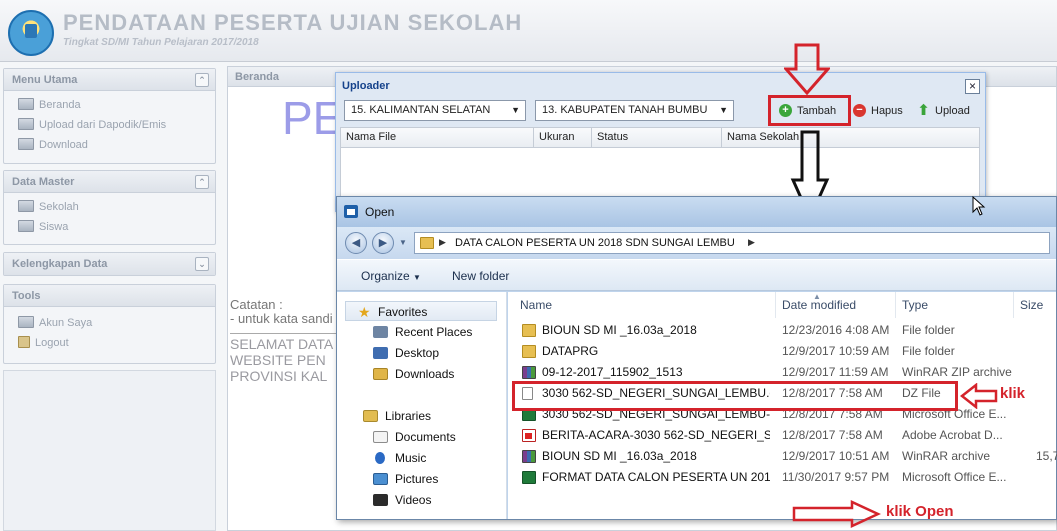 This screenshot has width=1057, height=531. I want to click on nav-label: Favorites, so click(403, 312).